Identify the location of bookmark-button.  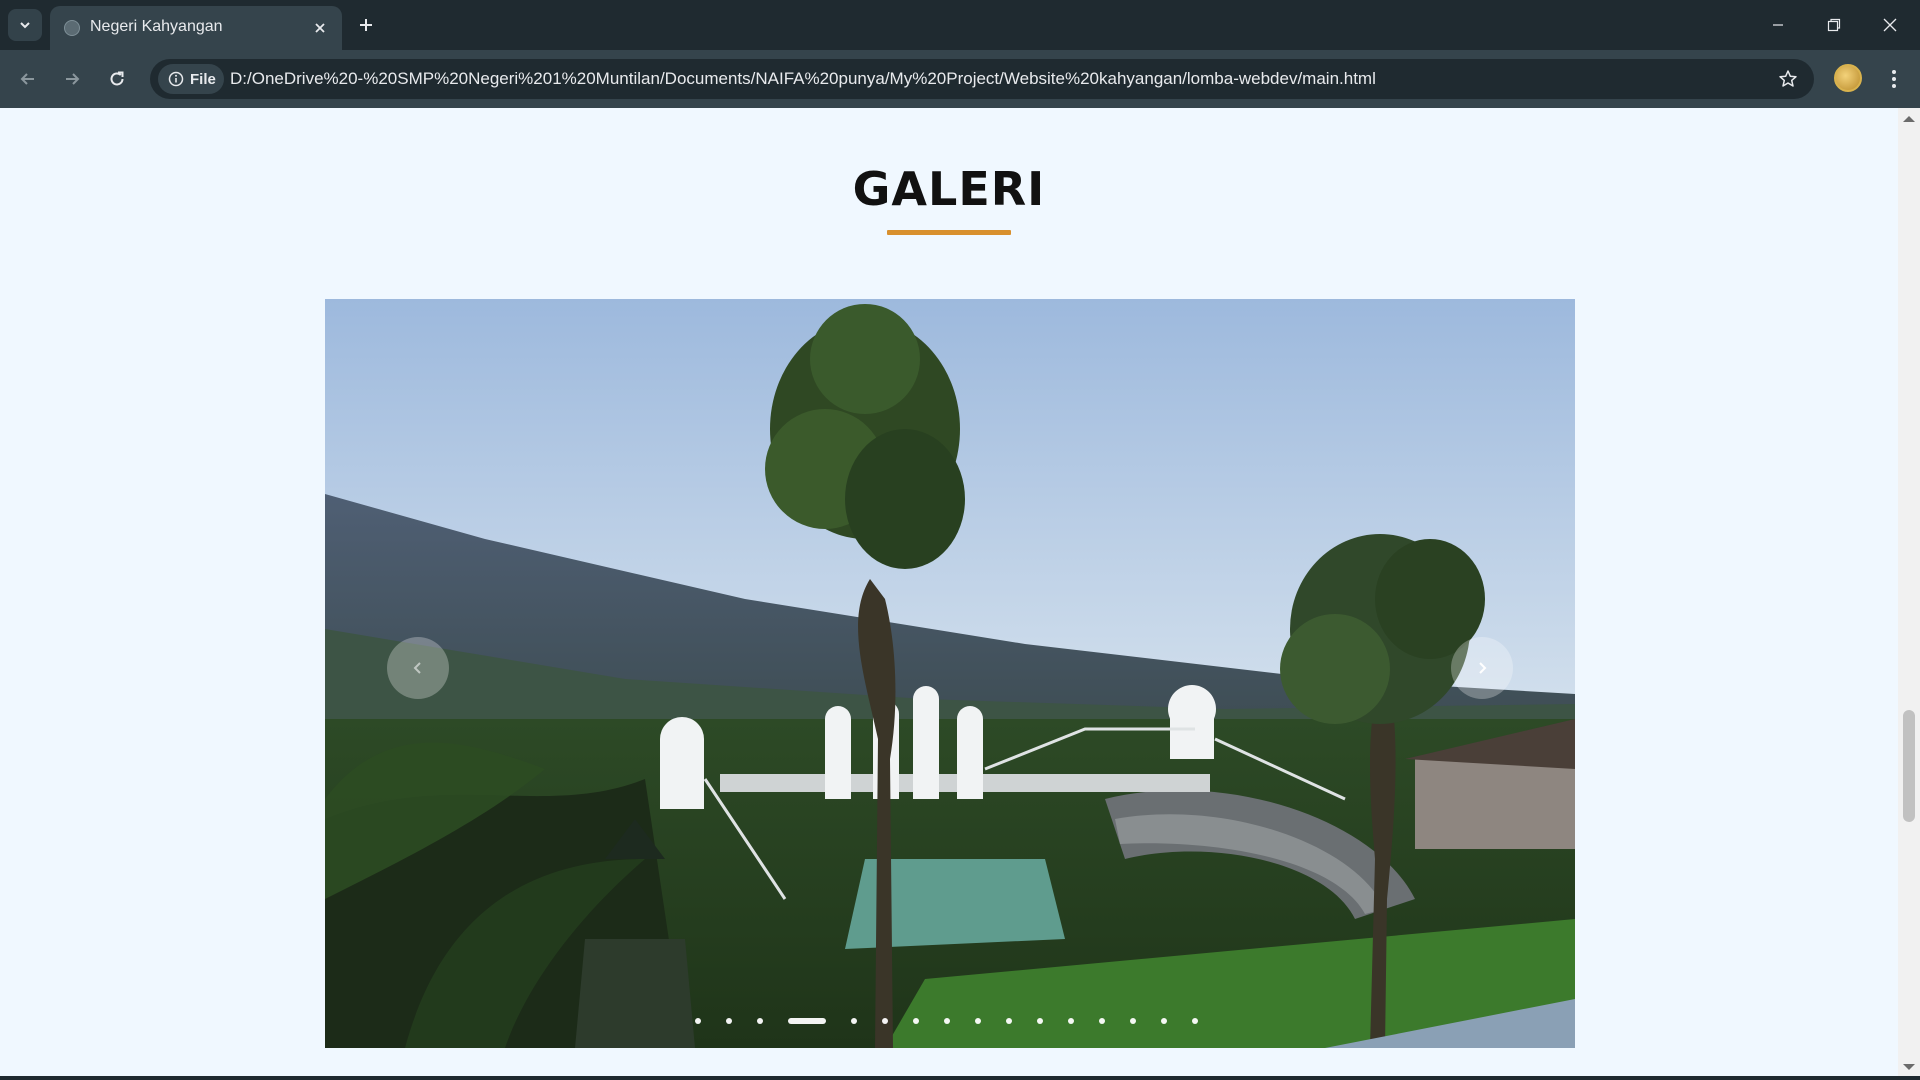
(1788, 79).